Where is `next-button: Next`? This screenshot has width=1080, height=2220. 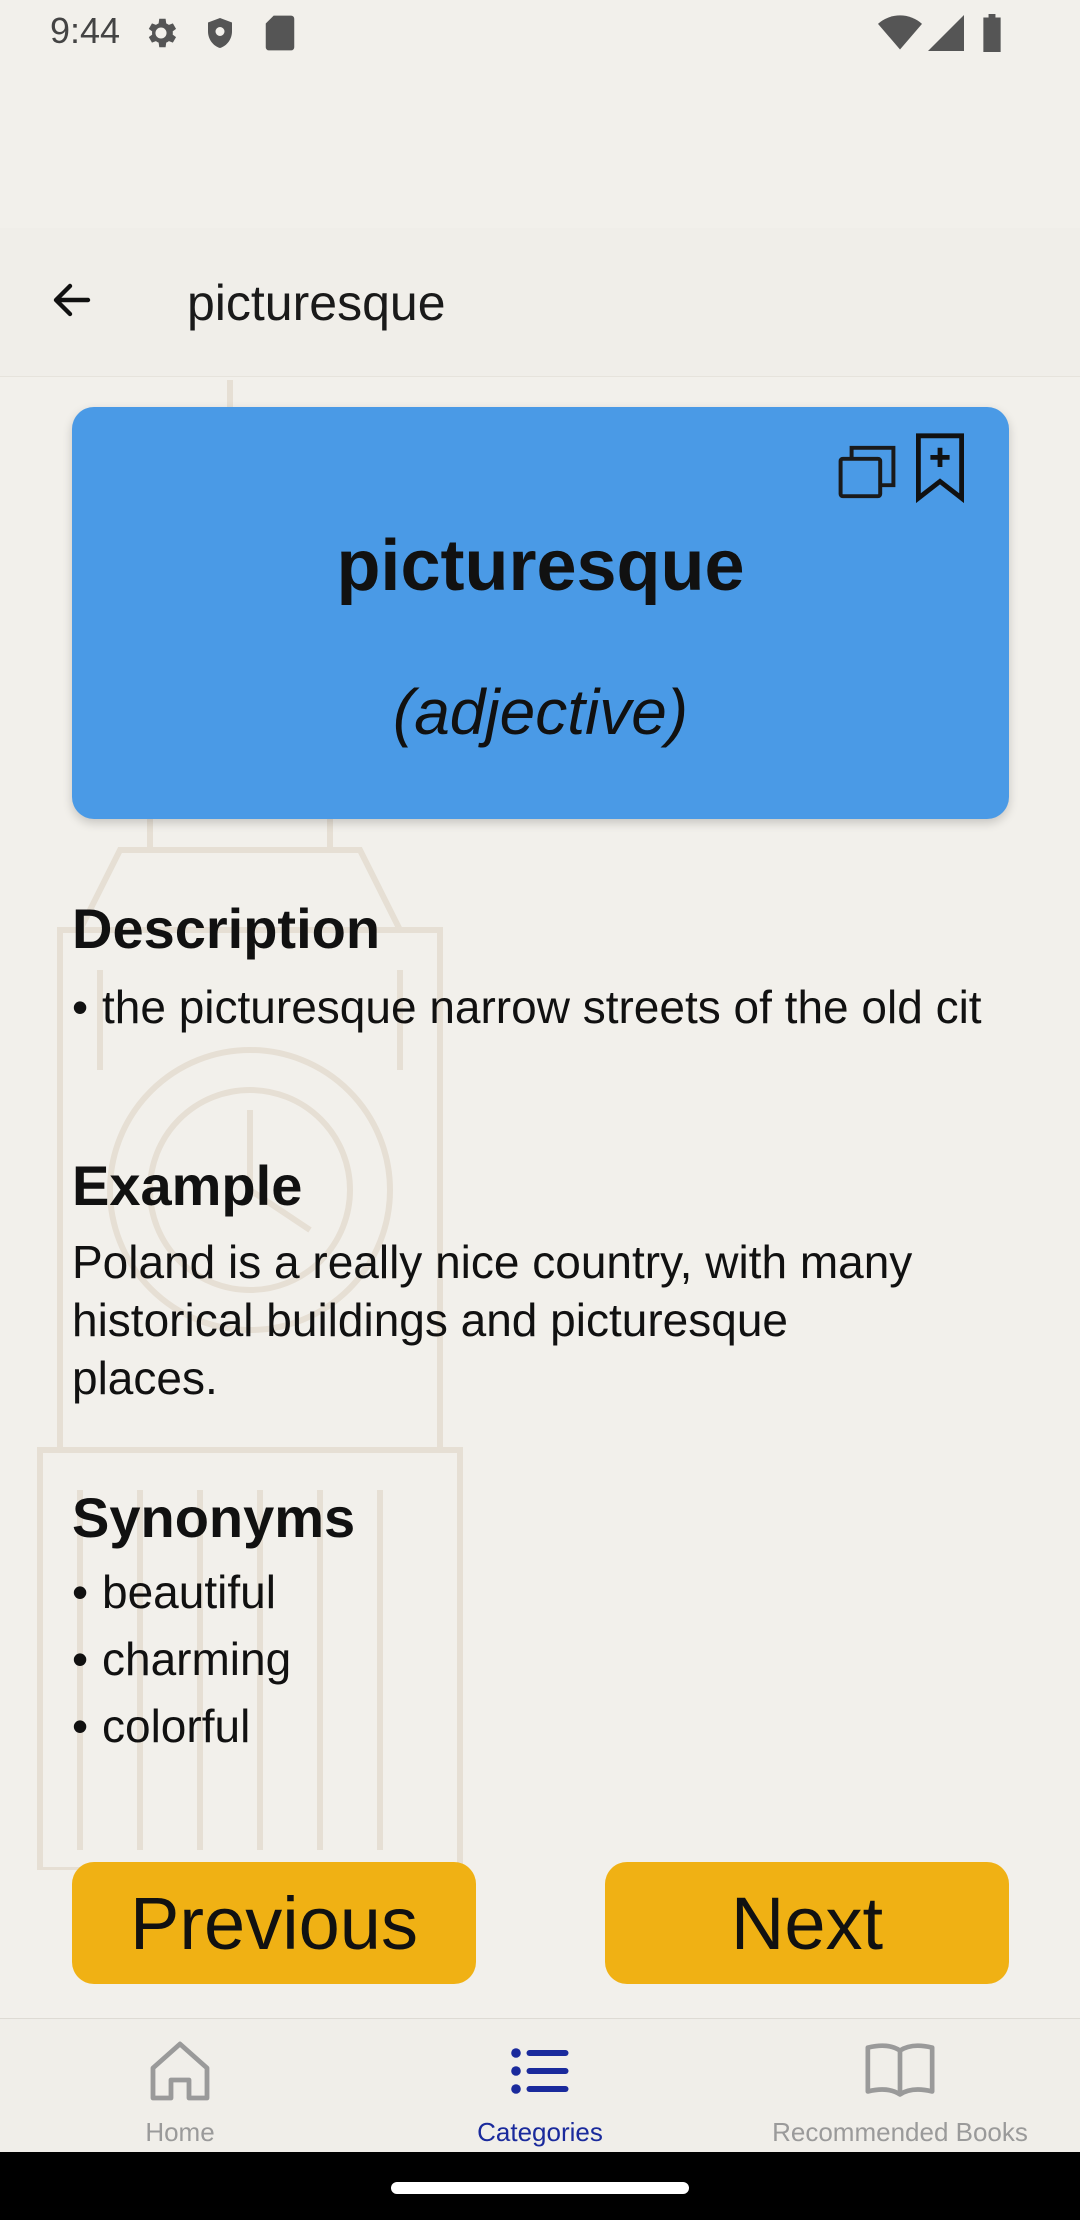 next-button: Next is located at coordinates (807, 1923).